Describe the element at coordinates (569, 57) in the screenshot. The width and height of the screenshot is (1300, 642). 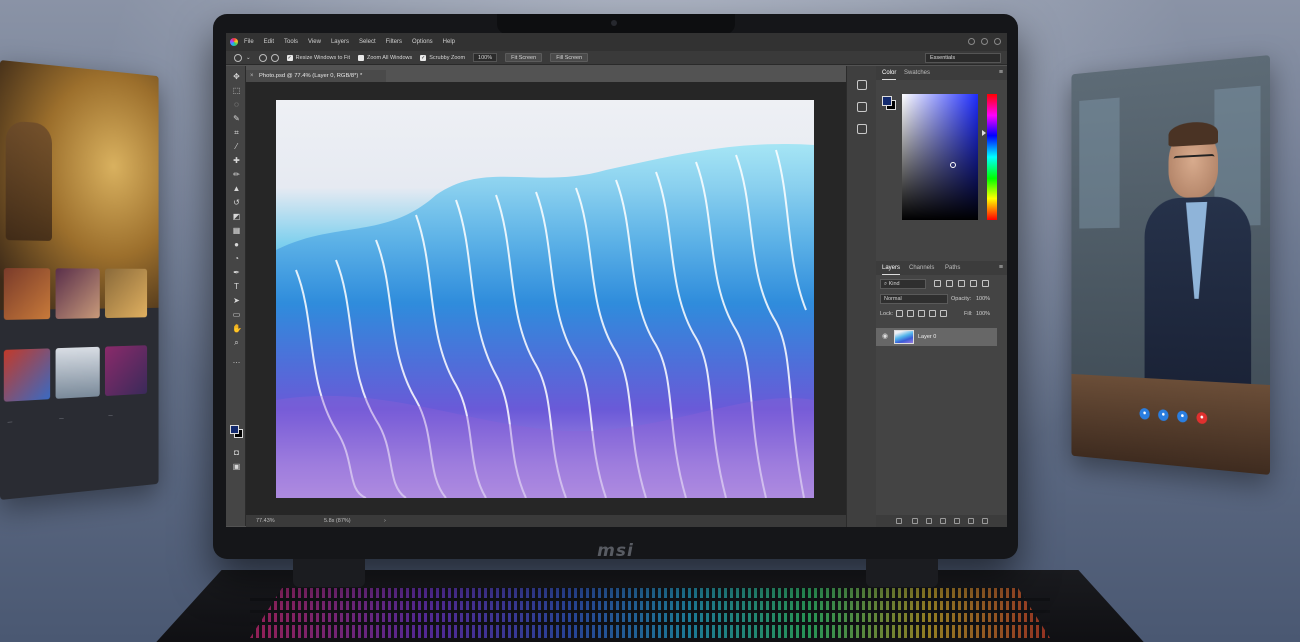
I see `fill-screen-button: Fill Screen` at that location.